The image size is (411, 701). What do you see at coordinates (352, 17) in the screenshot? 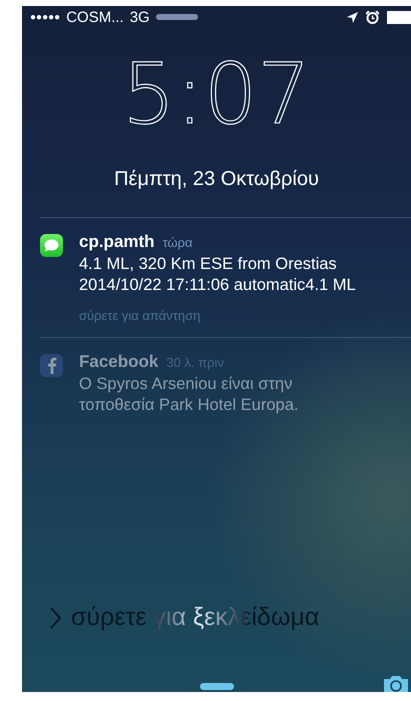
I see `location-arrow-icon` at bounding box center [352, 17].